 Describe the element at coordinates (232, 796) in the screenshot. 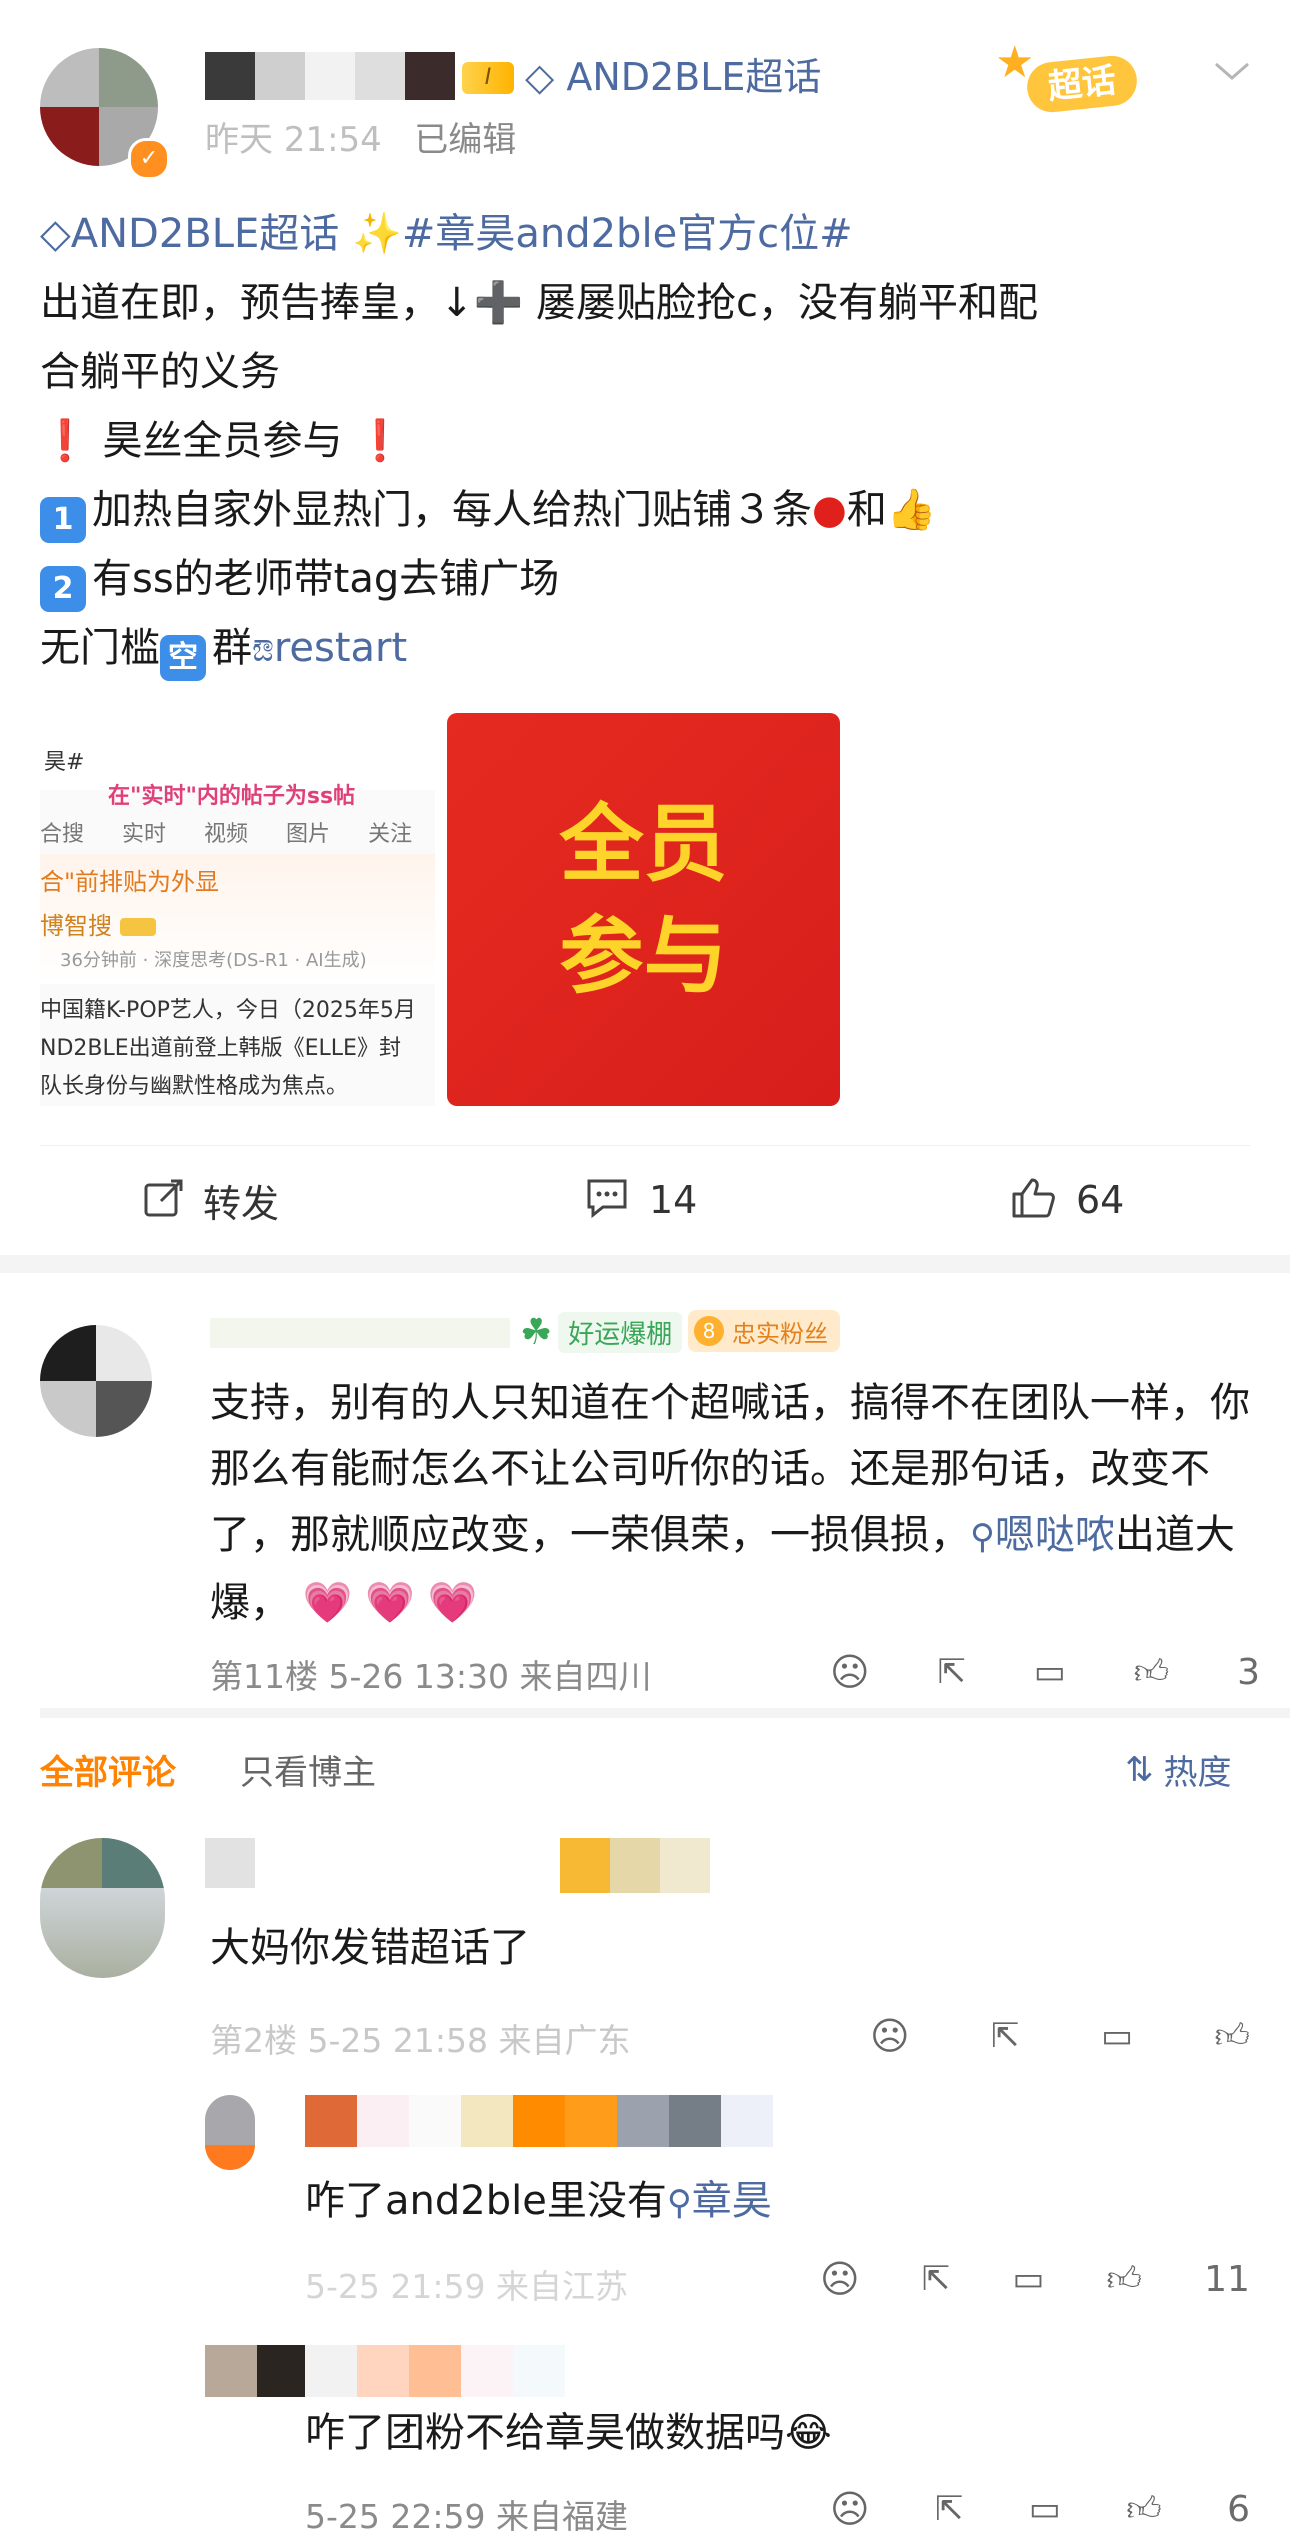

I see `image1-caption: 在"实时"内的帖子为ss帖` at that location.